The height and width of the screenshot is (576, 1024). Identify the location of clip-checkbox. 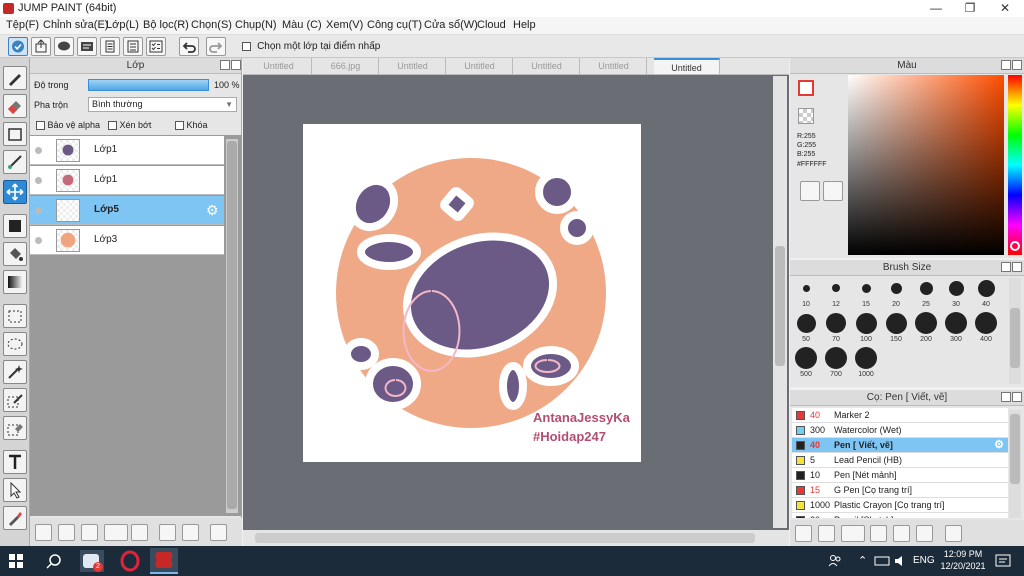
(112, 126).